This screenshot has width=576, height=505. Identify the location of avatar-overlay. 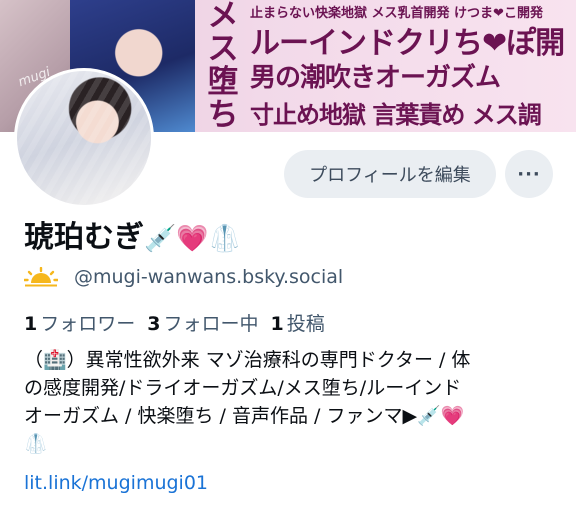
(84, 138).